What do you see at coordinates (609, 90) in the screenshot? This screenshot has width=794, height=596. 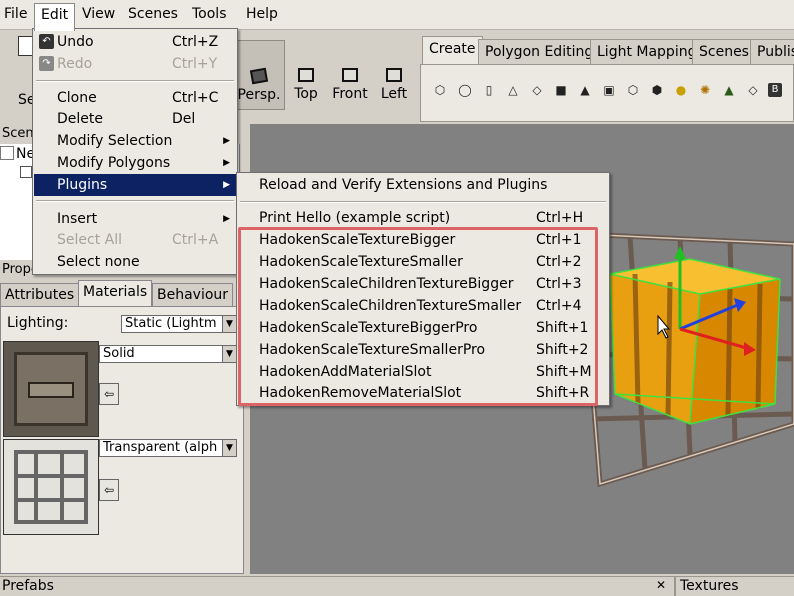 I see `billboard-icon: ▣` at bounding box center [609, 90].